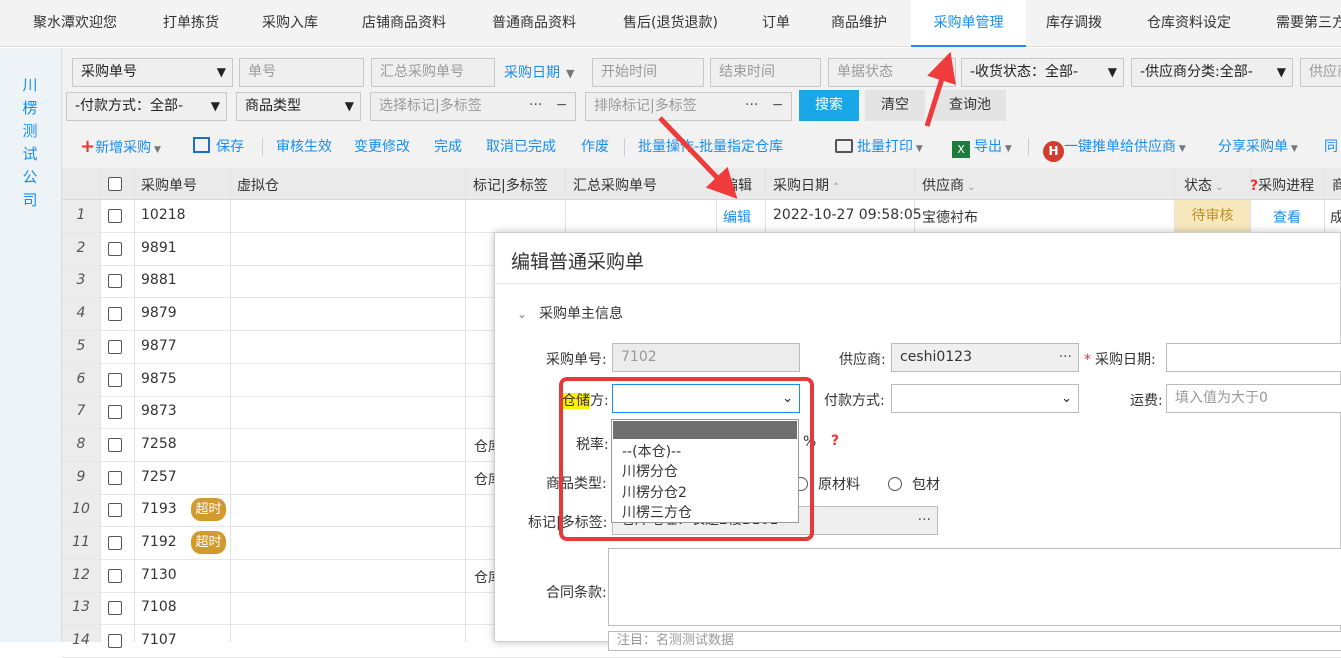  I want to click on arrow-to-tab, so click(940, 89).